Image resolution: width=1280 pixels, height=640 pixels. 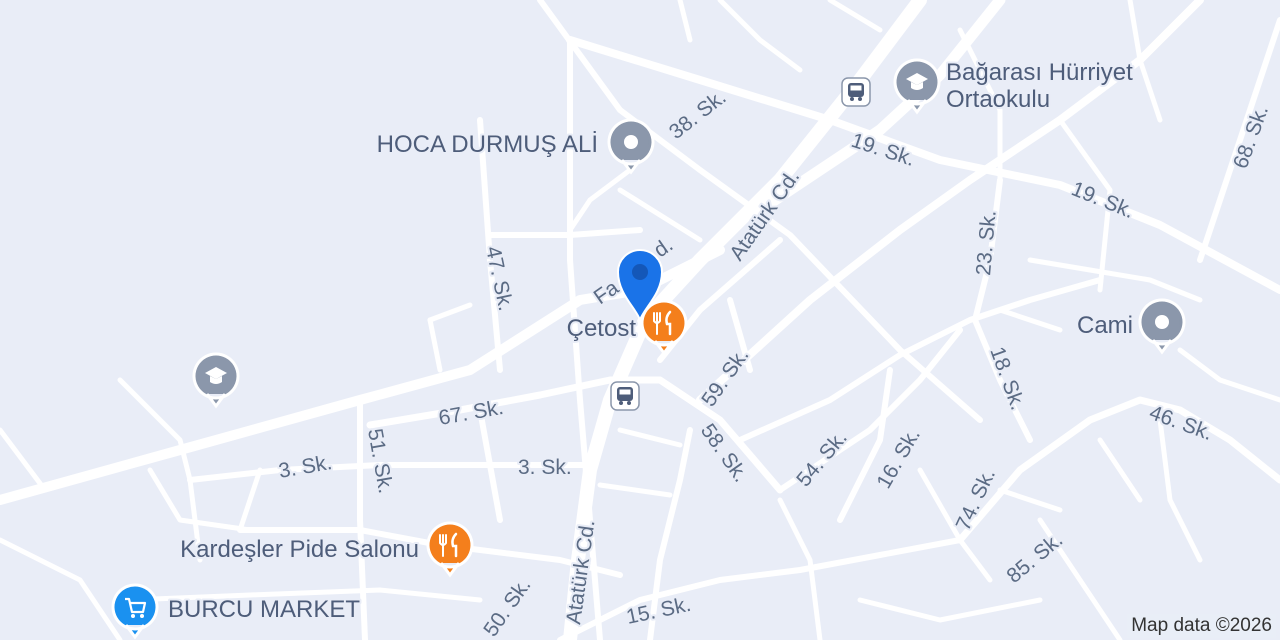 I want to click on map-attribution: Map data ©2026, so click(x=1201, y=626).